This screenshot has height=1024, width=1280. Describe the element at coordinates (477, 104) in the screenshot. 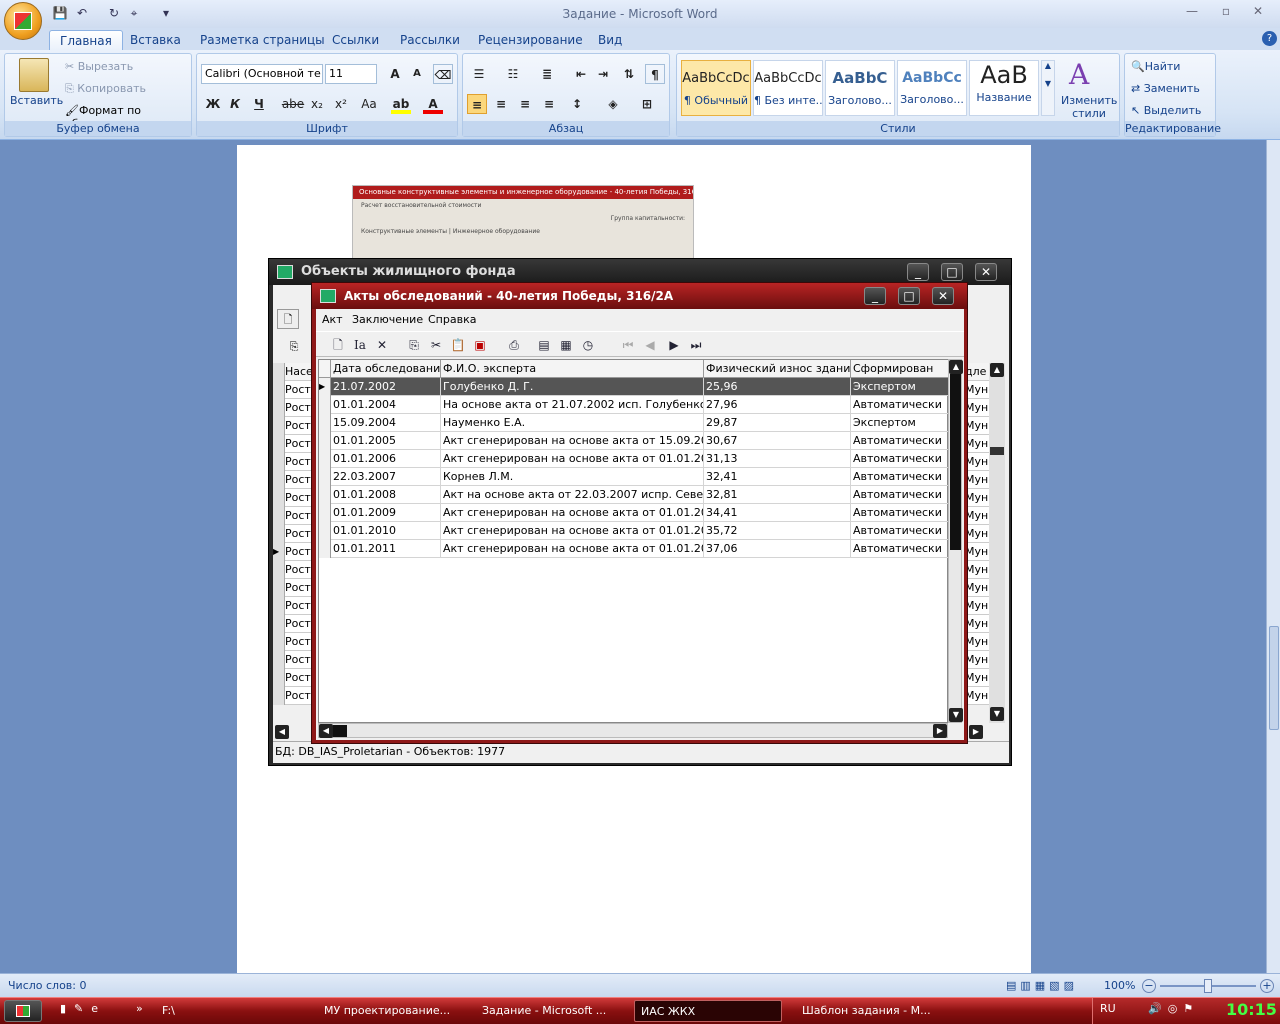

I see `align-left-icon: ≡` at that location.